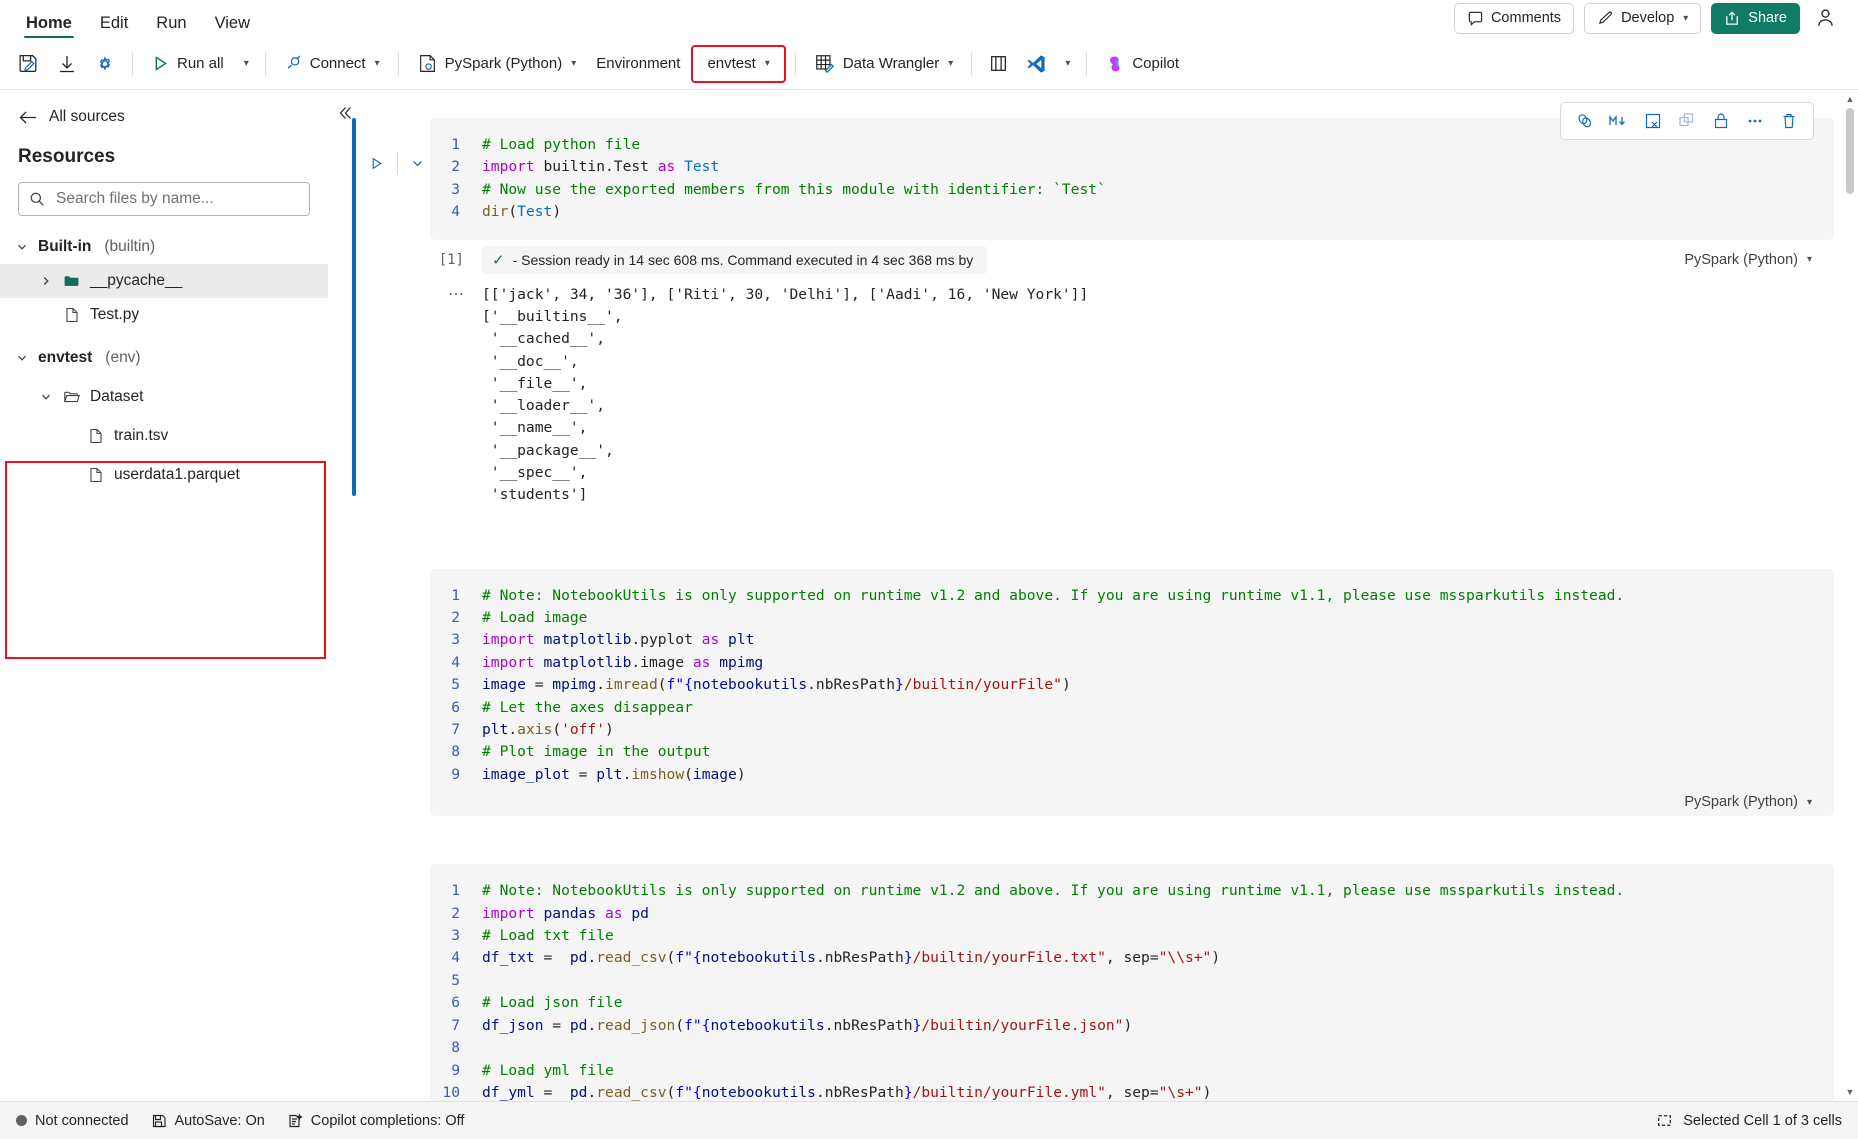 The width and height of the screenshot is (1858, 1139). What do you see at coordinates (883, 64) in the screenshot?
I see `data-wrangler-button: Data Wrangler ▾` at bounding box center [883, 64].